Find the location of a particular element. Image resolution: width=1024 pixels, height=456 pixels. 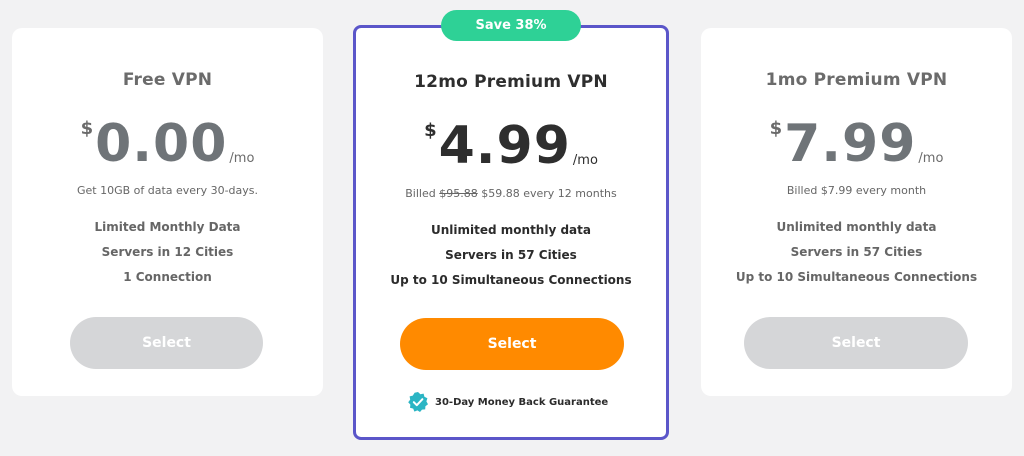

money-back-guarantee: 30-Day Money Back Guarantee is located at coordinates (508, 402).